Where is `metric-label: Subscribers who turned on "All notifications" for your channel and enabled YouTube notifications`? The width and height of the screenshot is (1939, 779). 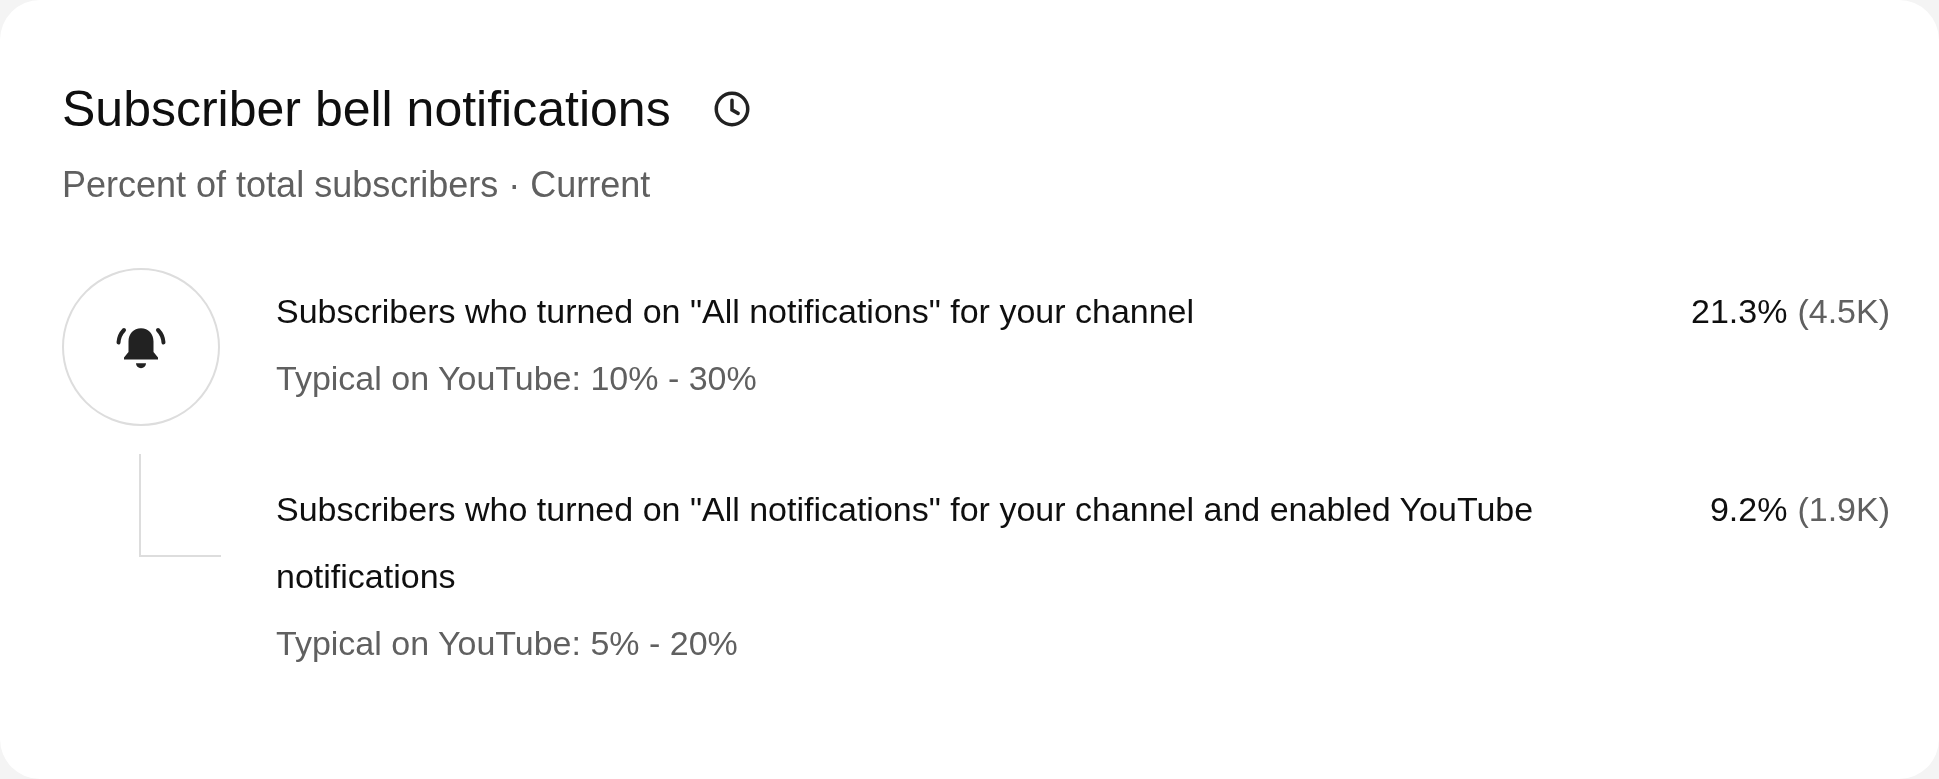 metric-label: Subscribers who turned on "All notifications" for your channel and enabled YouTube notifications is located at coordinates (905, 543).